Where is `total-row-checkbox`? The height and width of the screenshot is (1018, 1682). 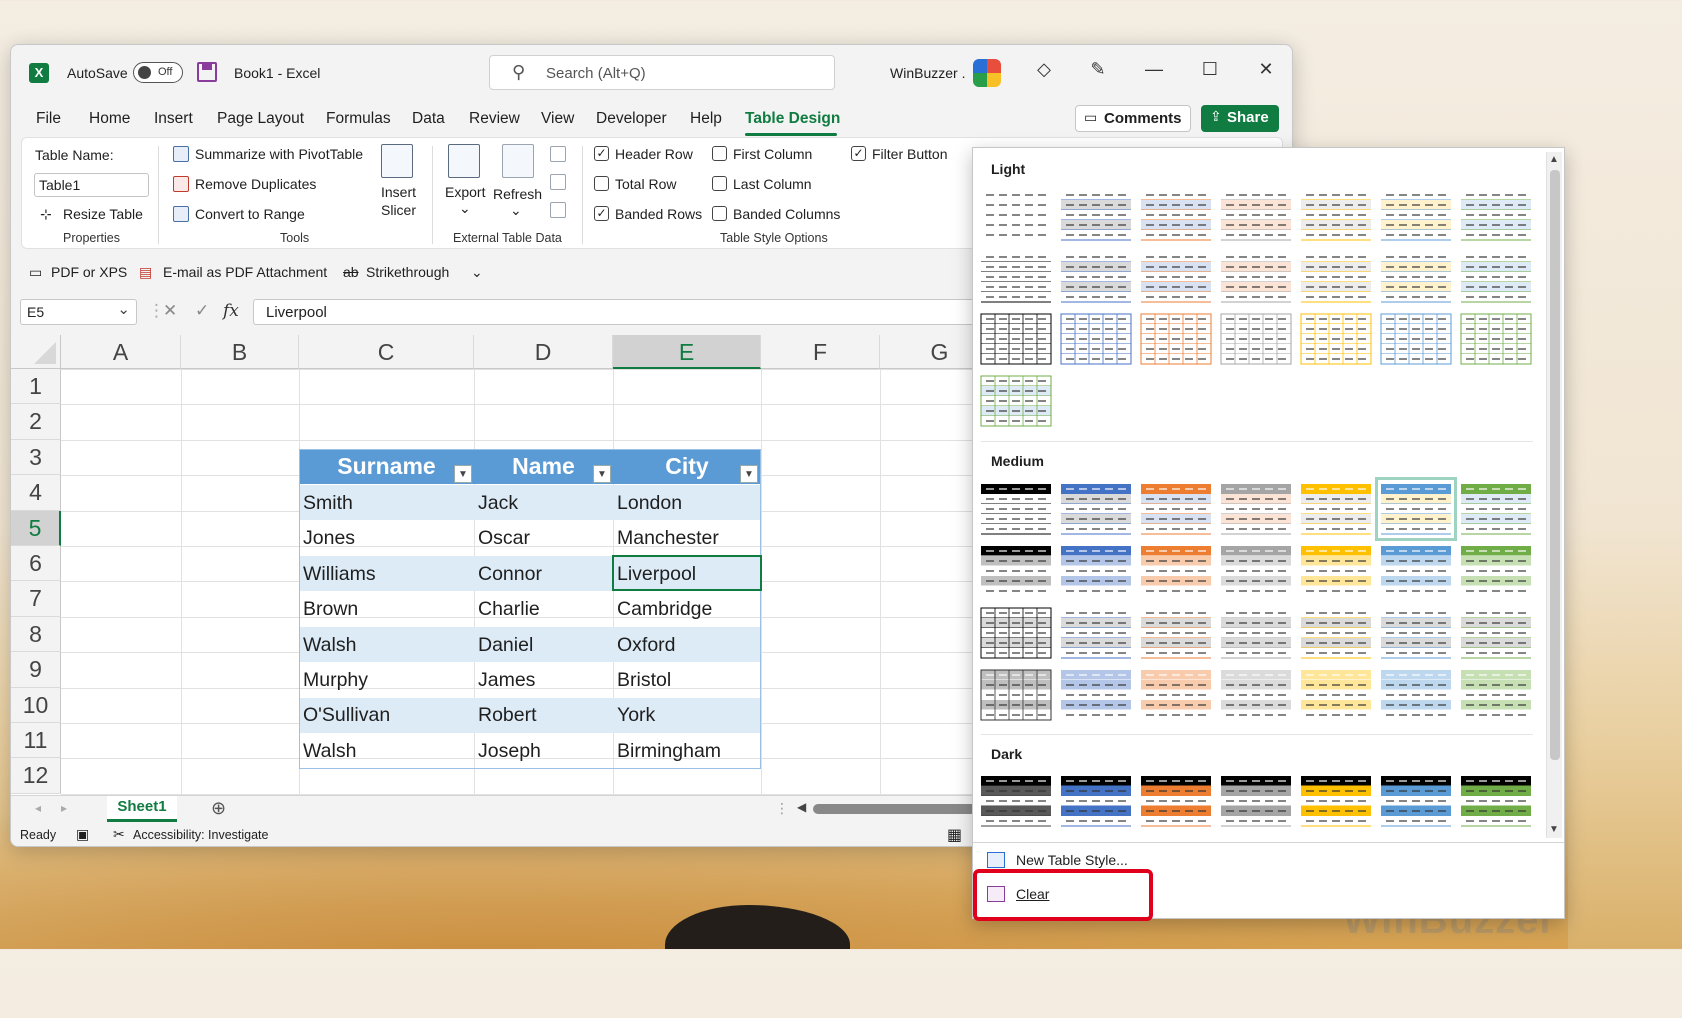 total-row-checkbox is located at coordinates (601, 183).